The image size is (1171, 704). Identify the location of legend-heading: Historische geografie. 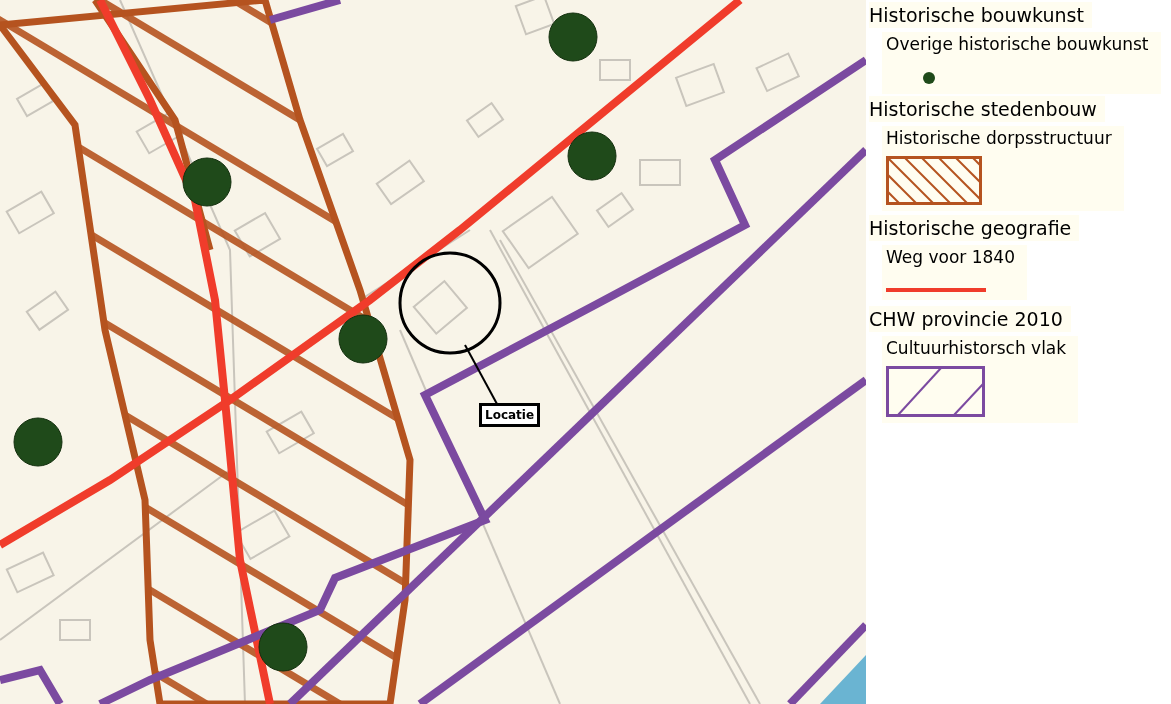
(974, 228).